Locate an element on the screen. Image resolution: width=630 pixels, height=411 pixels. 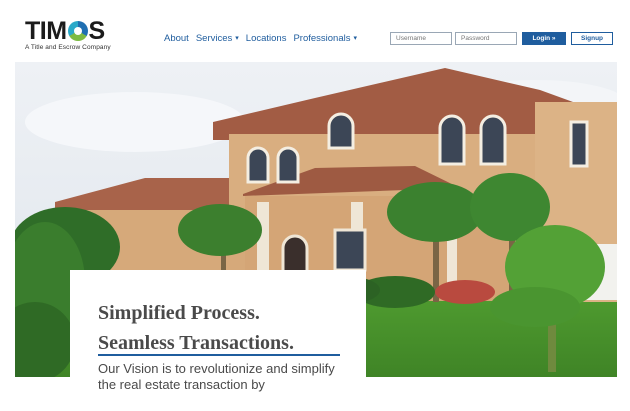
nav-item-professionals: Professionals ▾ is located at coordinates (325, 38).